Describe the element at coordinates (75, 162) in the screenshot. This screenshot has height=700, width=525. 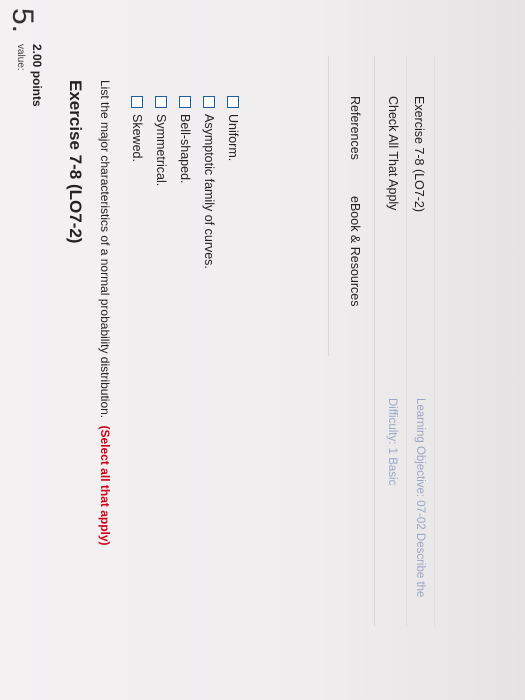
I see `exercise-title: Exercise 7-8 (LO7-2)` at that location.